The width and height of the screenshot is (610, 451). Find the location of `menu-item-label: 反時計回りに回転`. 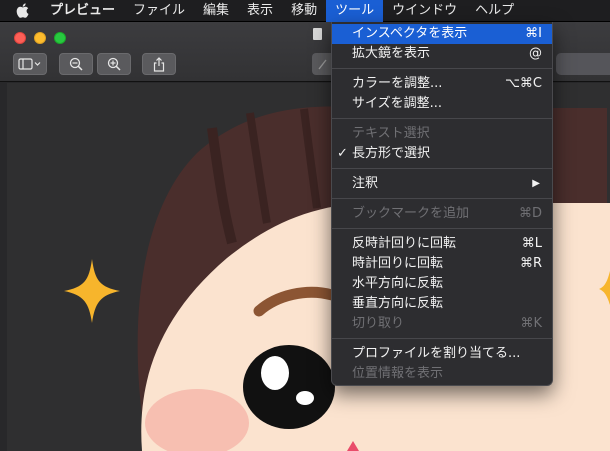

menu-item-label: 反時計回りに回転 is located at coordinates (404, 243).